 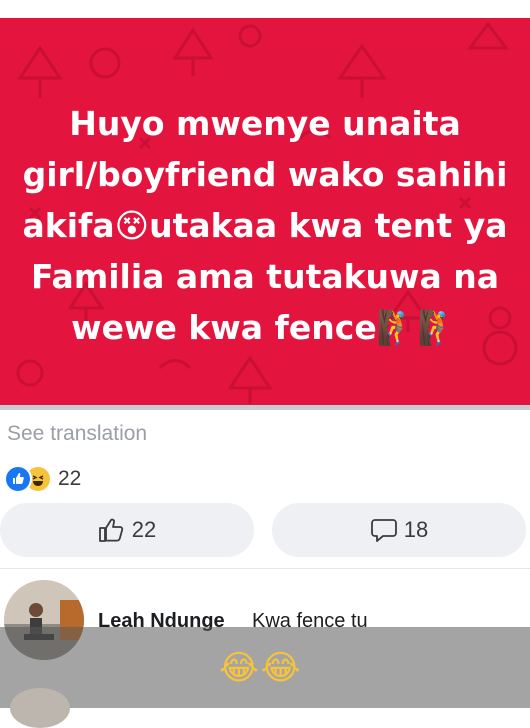 I want to click on comments-divider, so click(x=265, y=568).